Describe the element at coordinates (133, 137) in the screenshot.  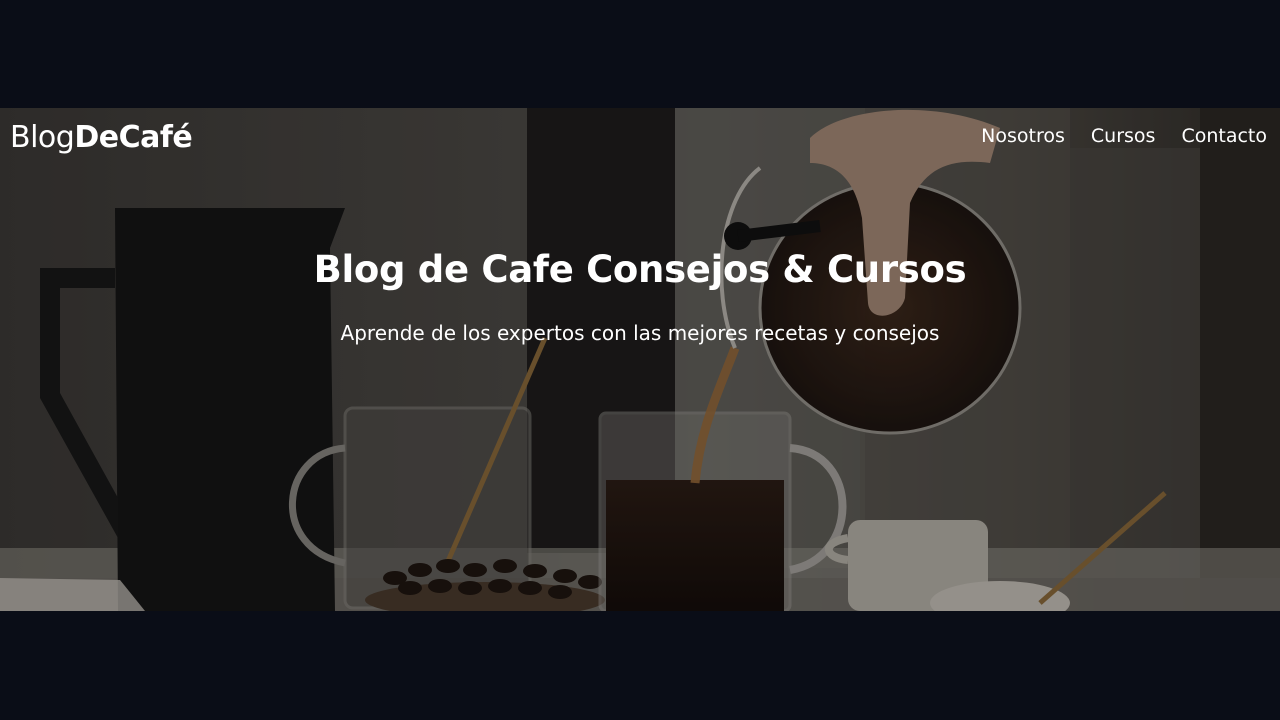
I see `logo-bold-text: DeCafé` at that location.